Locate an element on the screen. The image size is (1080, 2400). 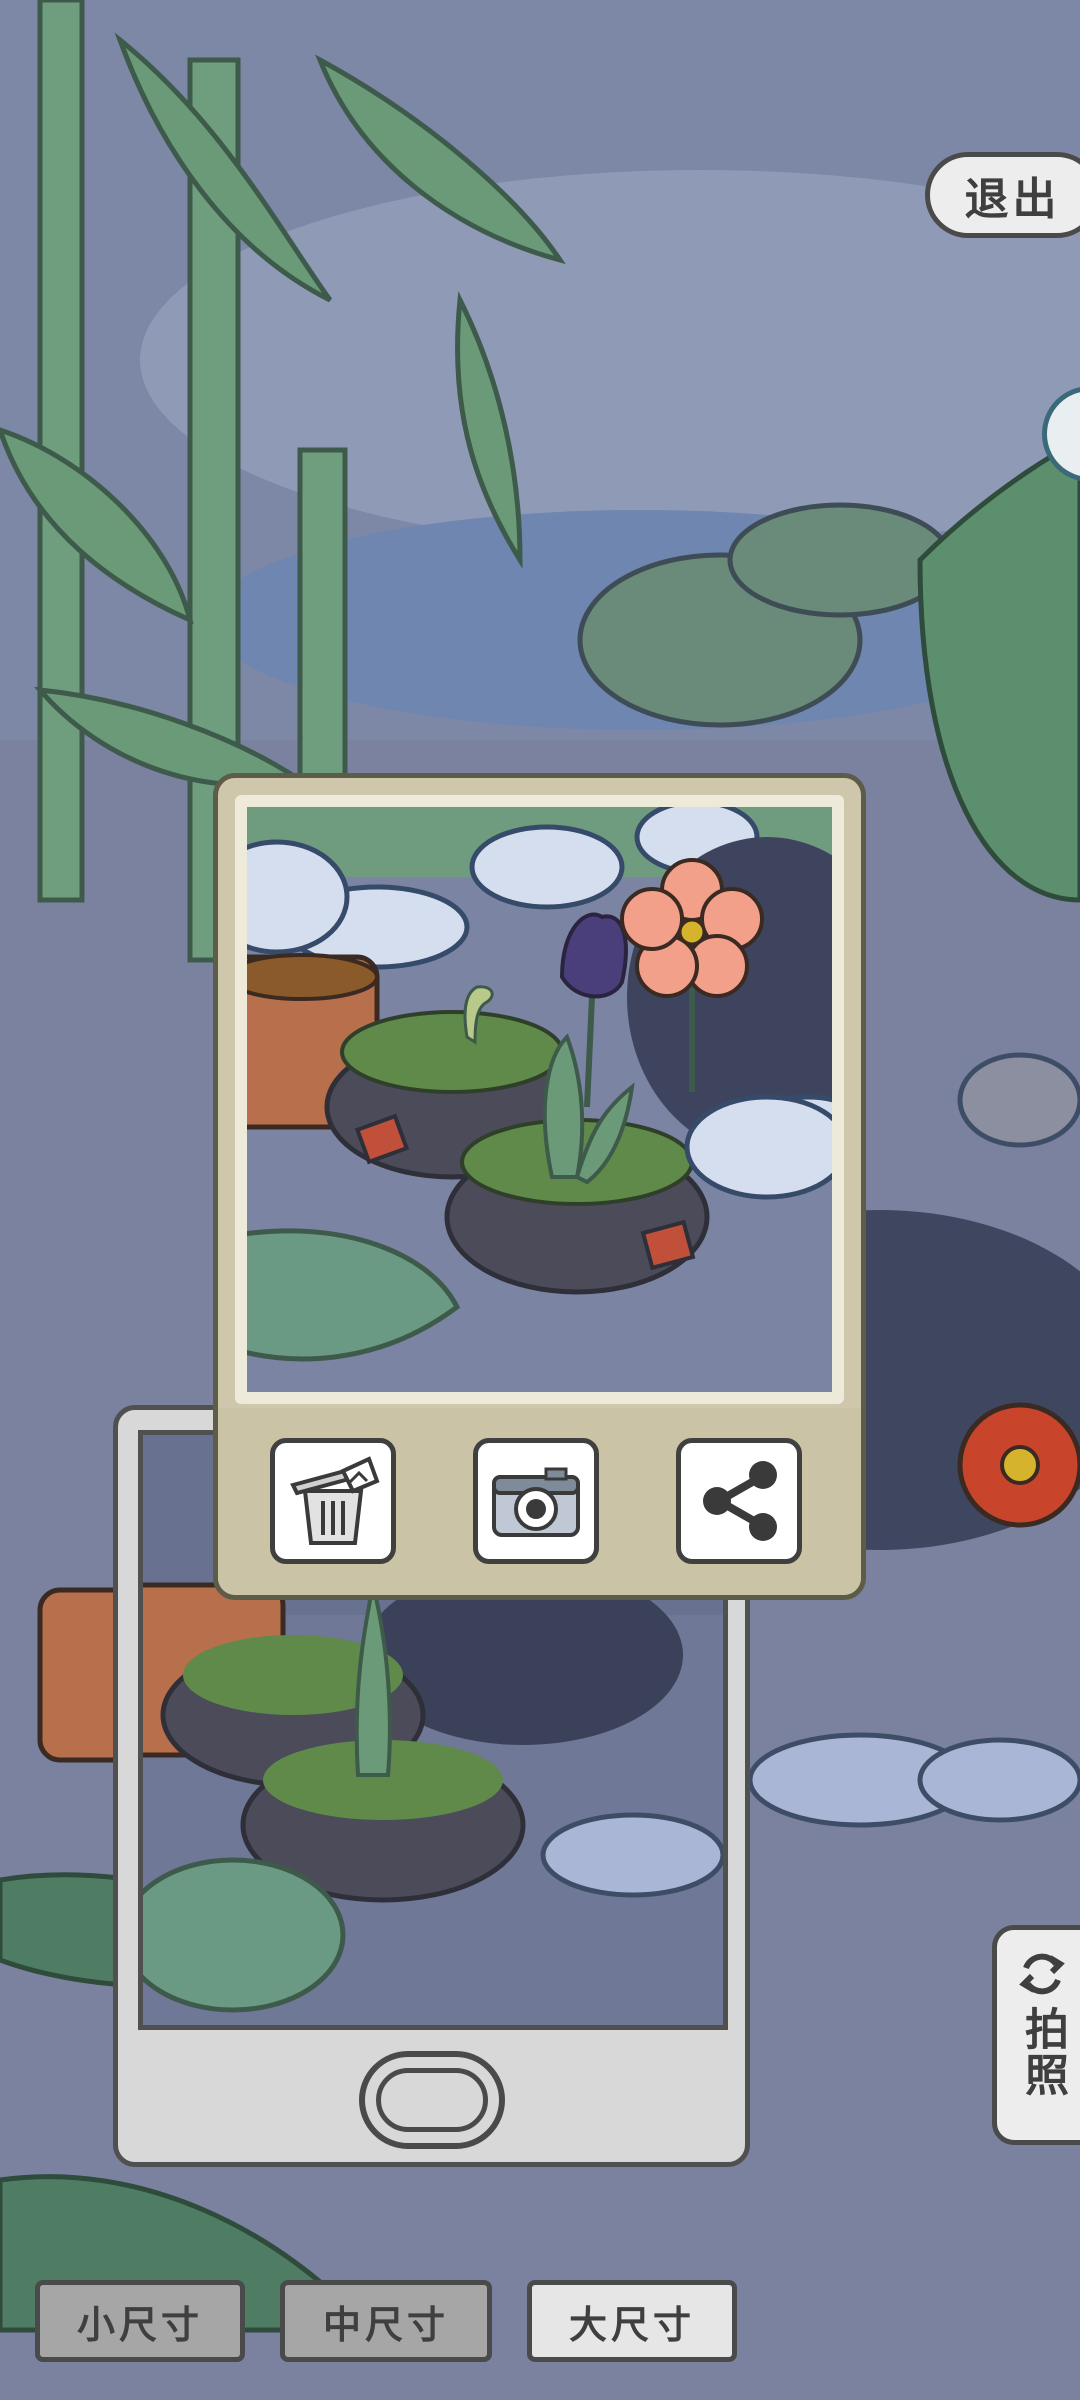
take-photo-button: 拍照 is located at coordinates (1036, 2035).